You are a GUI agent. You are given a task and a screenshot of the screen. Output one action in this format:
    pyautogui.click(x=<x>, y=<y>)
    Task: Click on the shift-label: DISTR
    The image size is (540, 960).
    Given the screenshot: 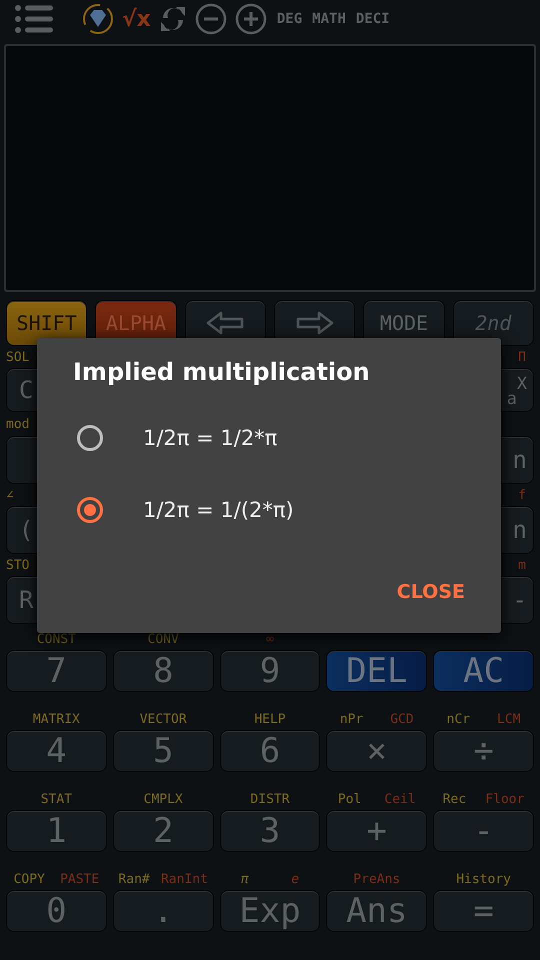 What is the action you would take?
    pyautogui.click(x=270, y=799)
    